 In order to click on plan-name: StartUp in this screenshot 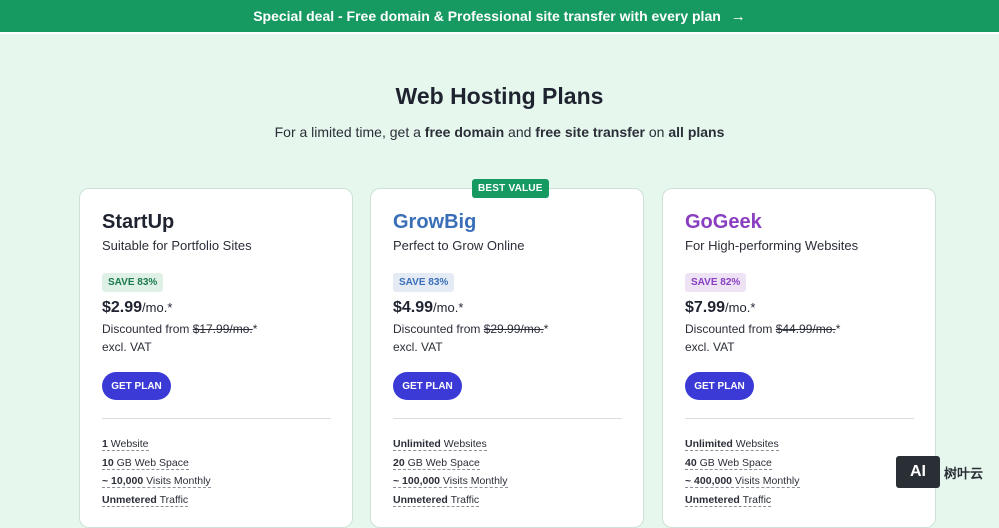, I will do `click(138, 222)`.